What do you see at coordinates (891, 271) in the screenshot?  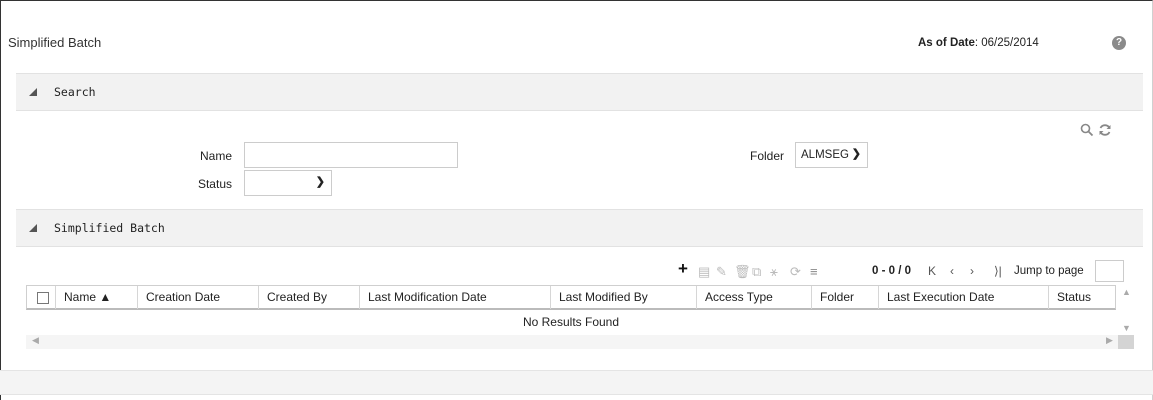 I see `pager-count: 0 - 0 / 0` at bounding box center [891, 271].